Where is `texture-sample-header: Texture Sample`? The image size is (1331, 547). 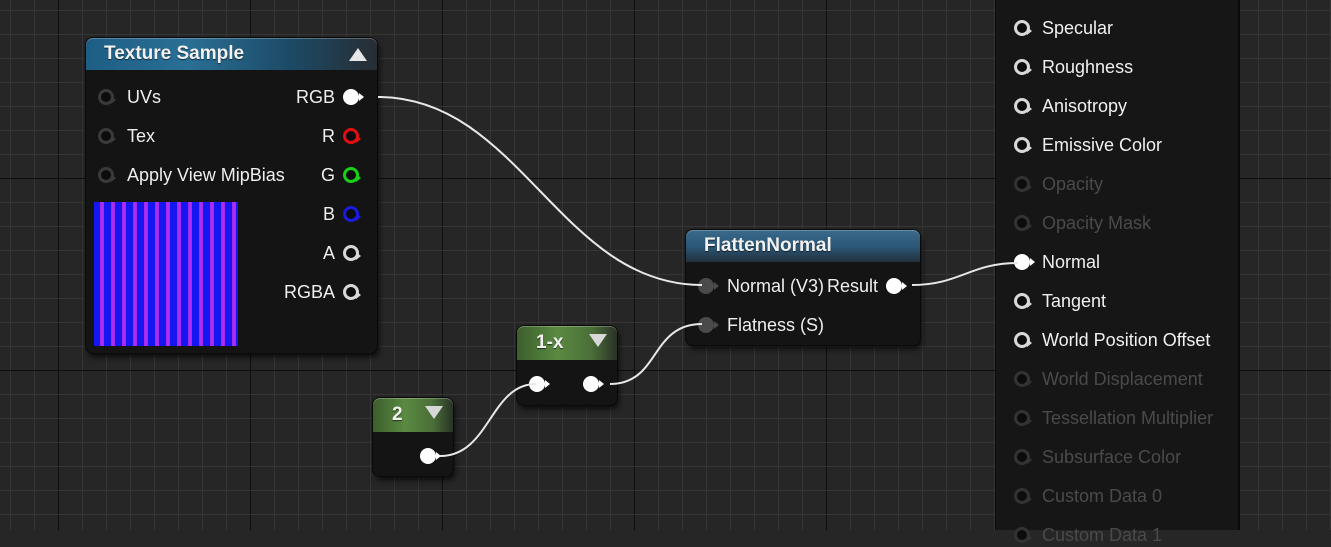
texture-sample-header: Texture Sample is located at coordinates (231, 54).